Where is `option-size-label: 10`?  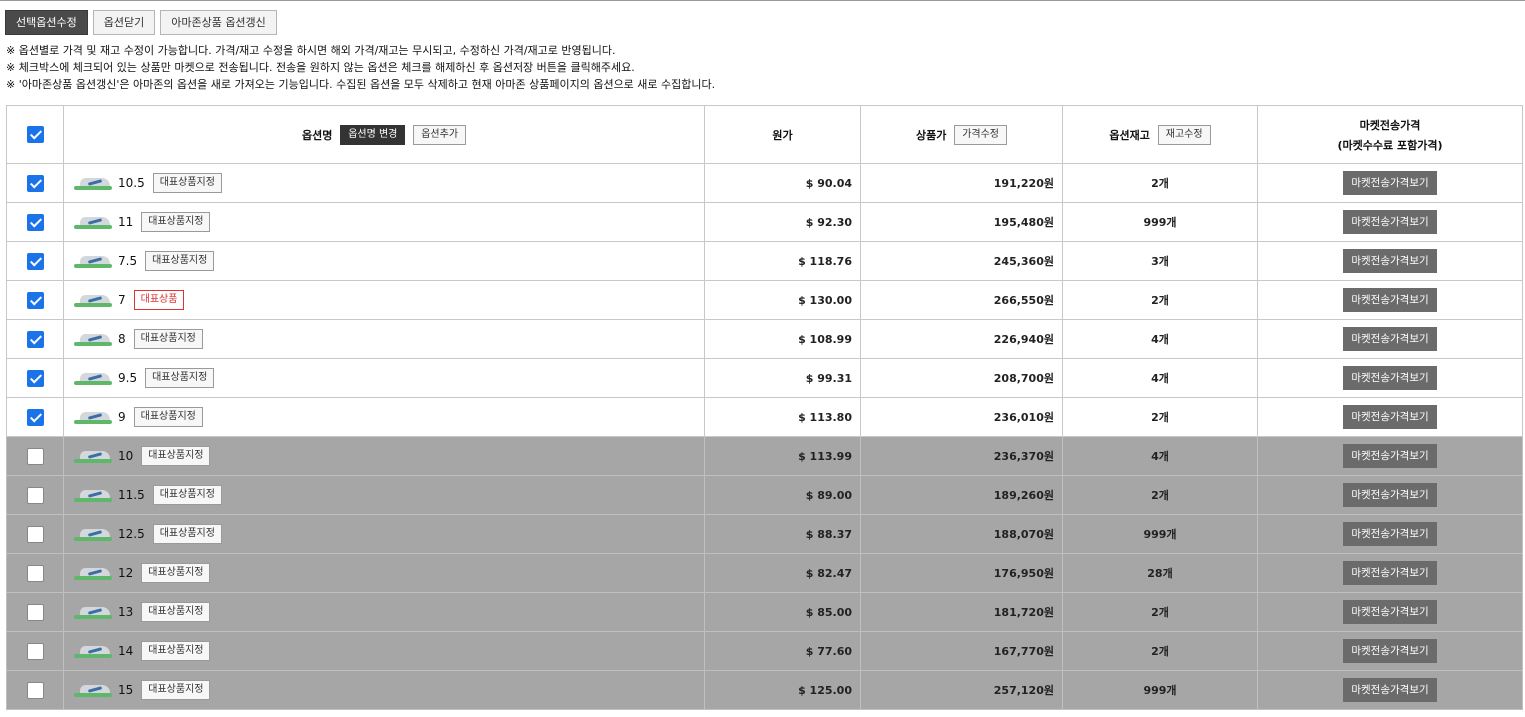
option-size-label: 10 is located at coordinates (126, 456).